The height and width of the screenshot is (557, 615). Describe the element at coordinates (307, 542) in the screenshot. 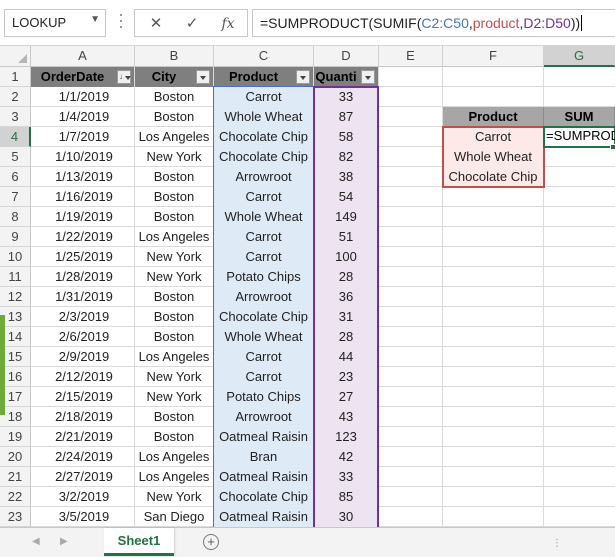

I see `sheet-tab-bar: ◀ ▶ Sheet1 + ⋮` at that location.